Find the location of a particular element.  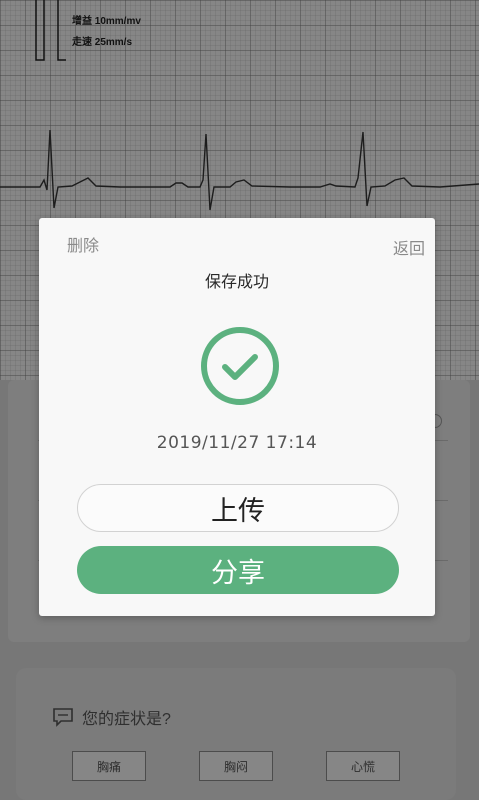

symptom-chip-palpitation: 心慌 is located at coordinates (363, 766).